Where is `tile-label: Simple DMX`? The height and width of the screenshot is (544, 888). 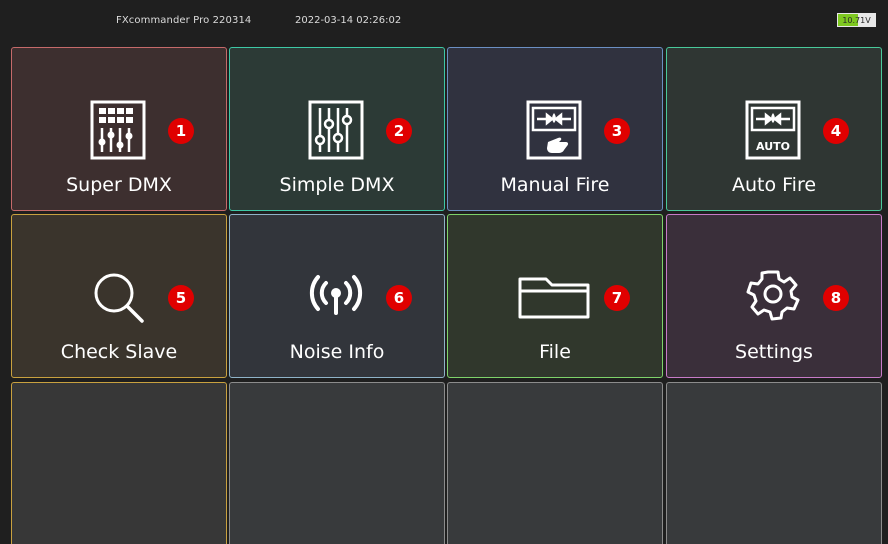
tile-label: Simple DMX is located at coordinates (337, 185).